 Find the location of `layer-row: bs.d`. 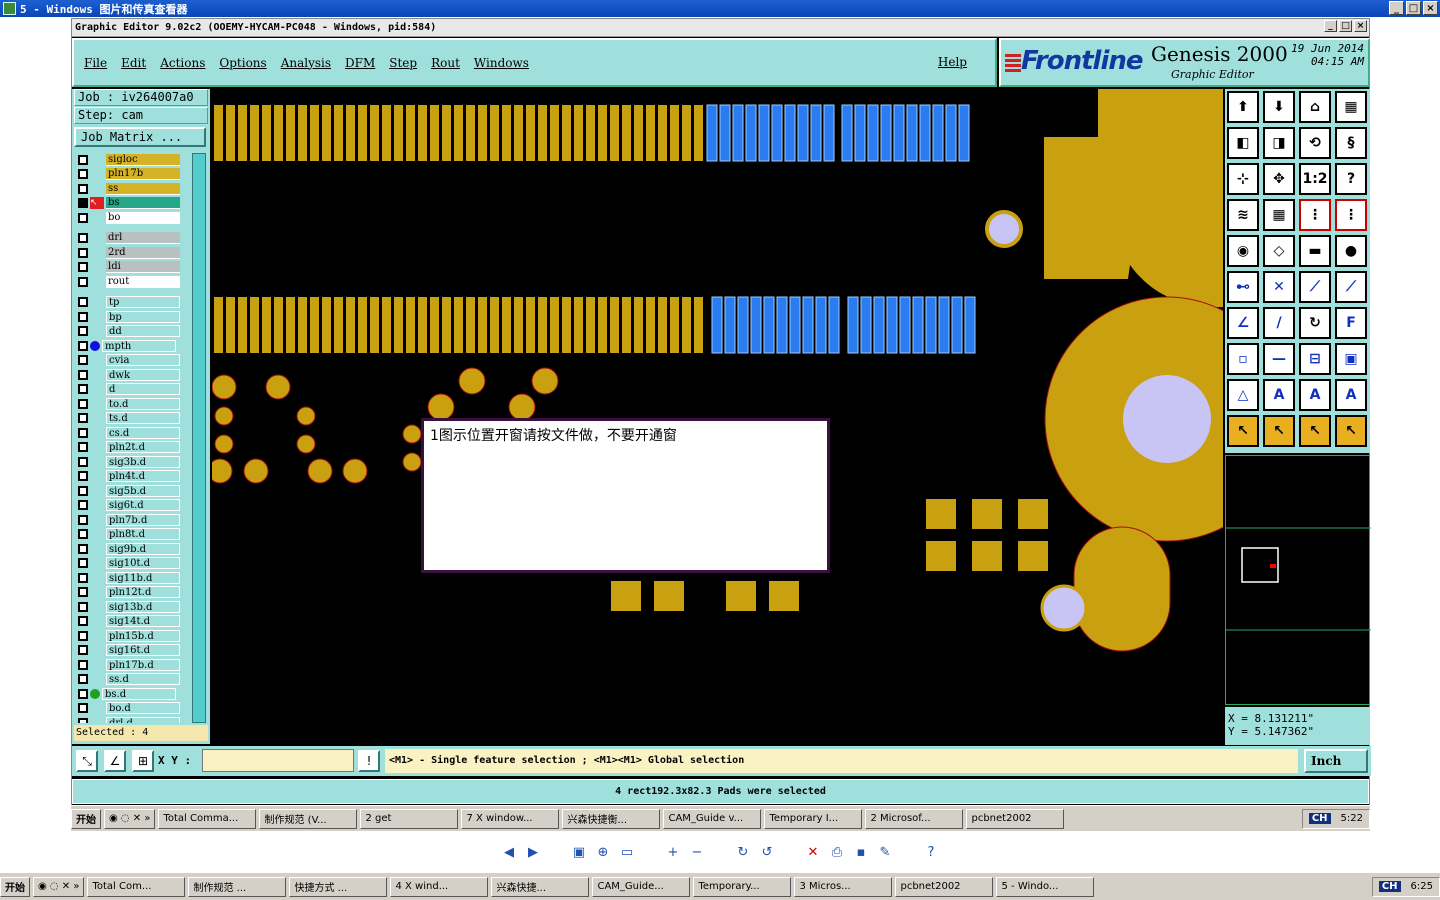

layer-row: bs.d is located at coordinates (130, 693).